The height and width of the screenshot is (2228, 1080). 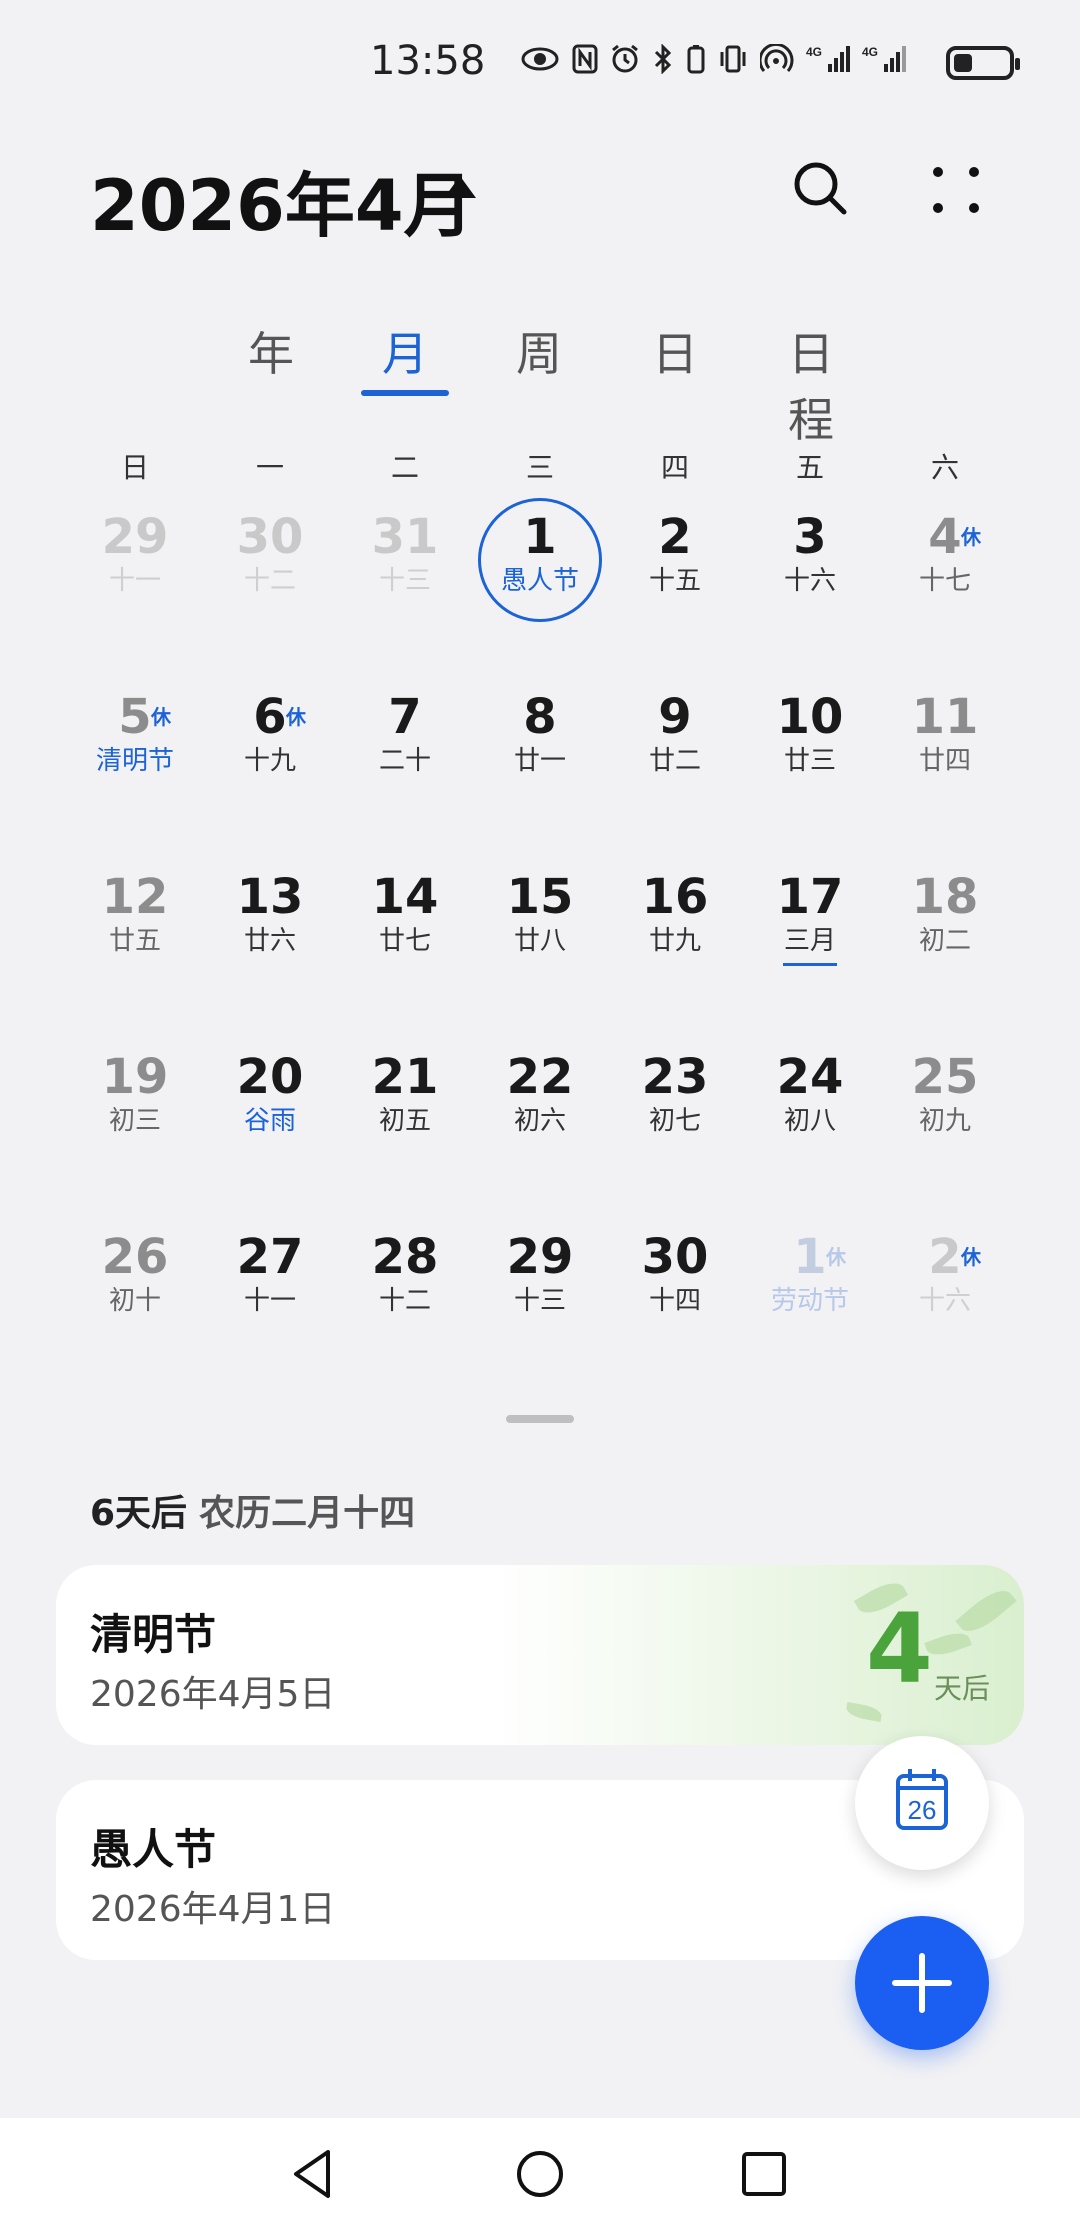 I want to click on day-cell: 10 廿三, so click(x=810, y=740).